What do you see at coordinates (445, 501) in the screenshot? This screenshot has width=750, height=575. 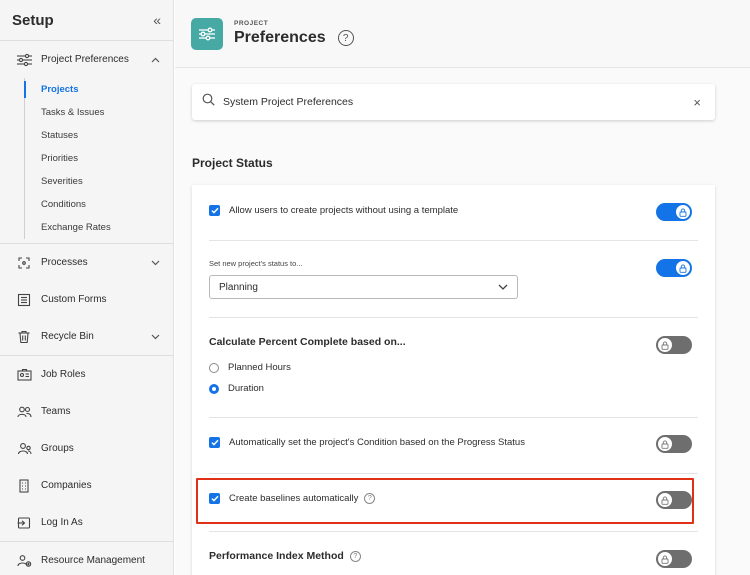 I see `highlight-box` at bounding box center [445, 501].